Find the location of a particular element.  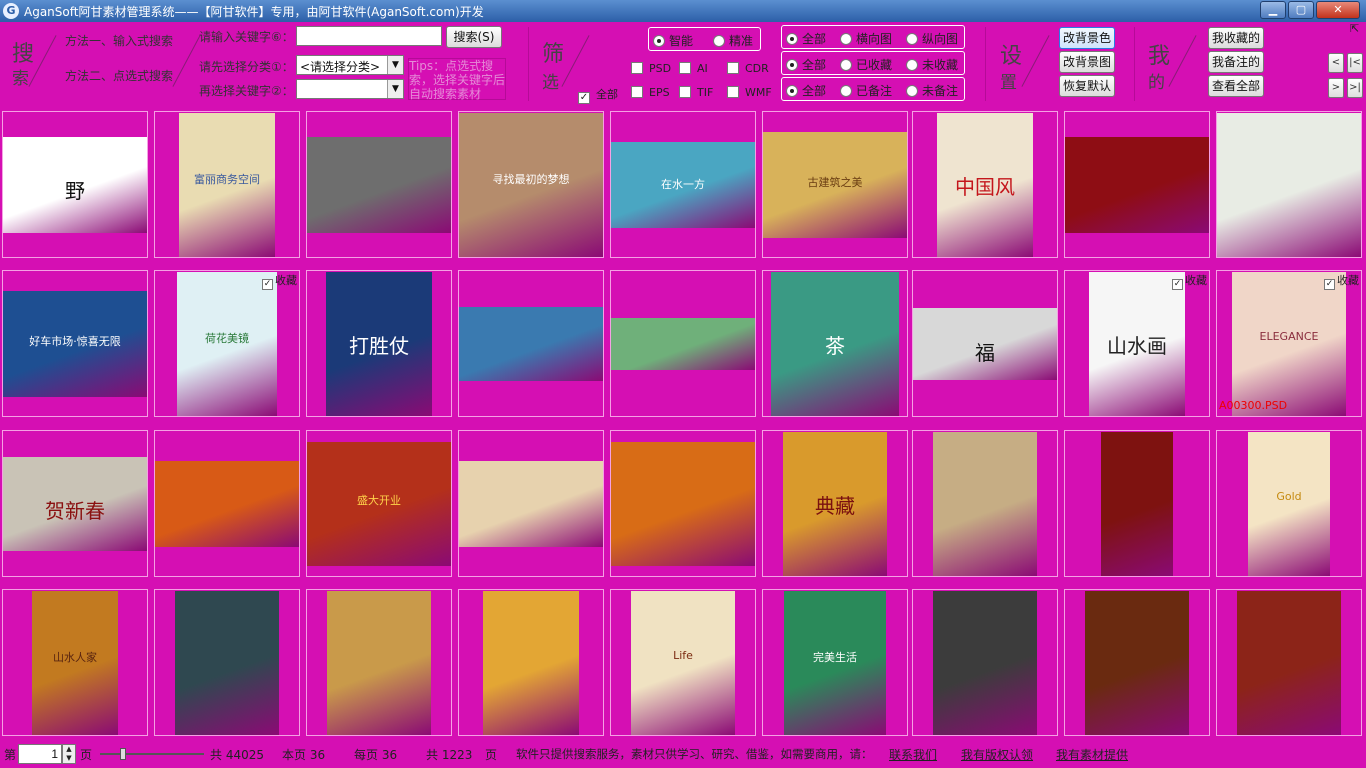

prev-page-button: < is located at coordinates (1336, 63).